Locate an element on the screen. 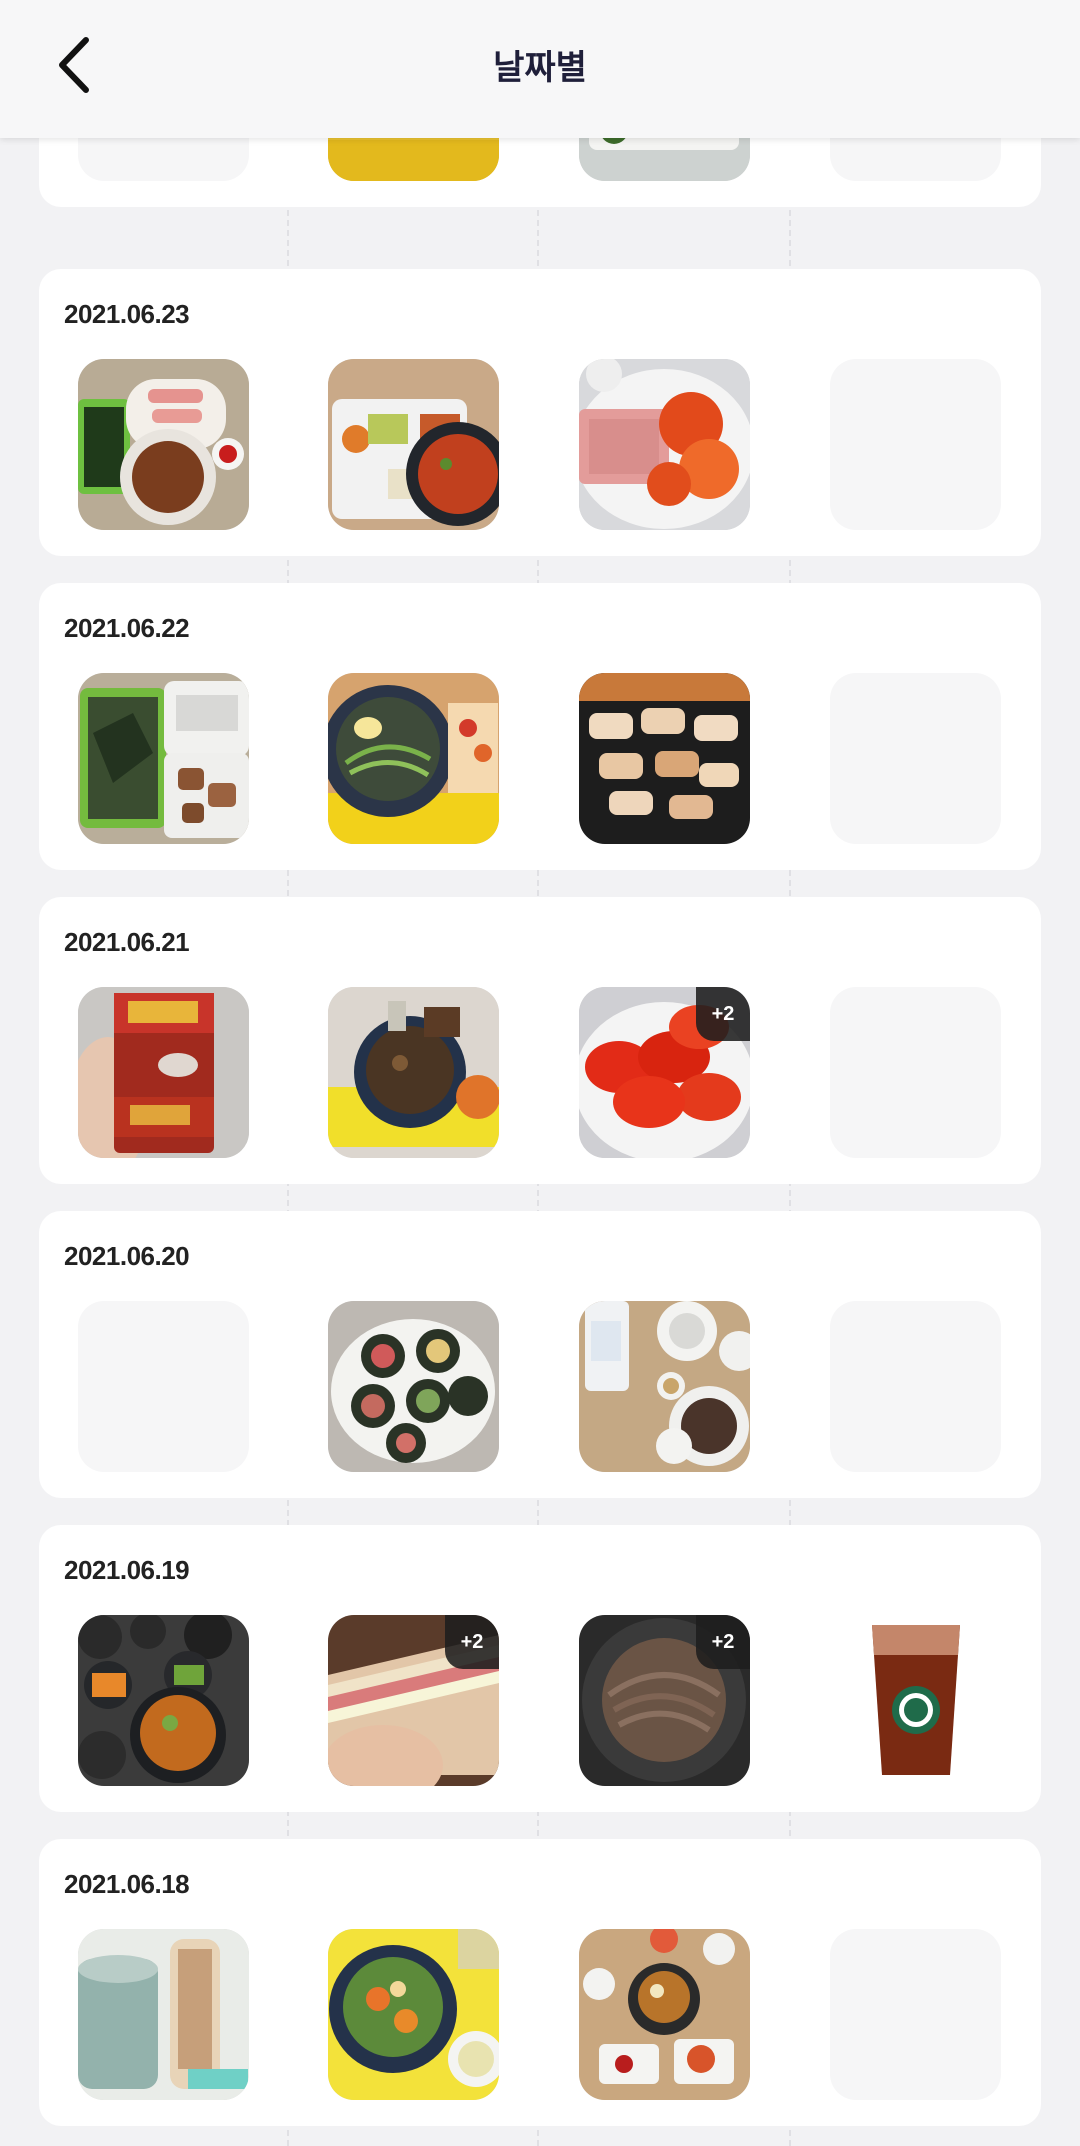 The width and height of the screenshot is (1080, 2146). day-date-label: 2021.06.18 is located at coordinates (127, 1884).